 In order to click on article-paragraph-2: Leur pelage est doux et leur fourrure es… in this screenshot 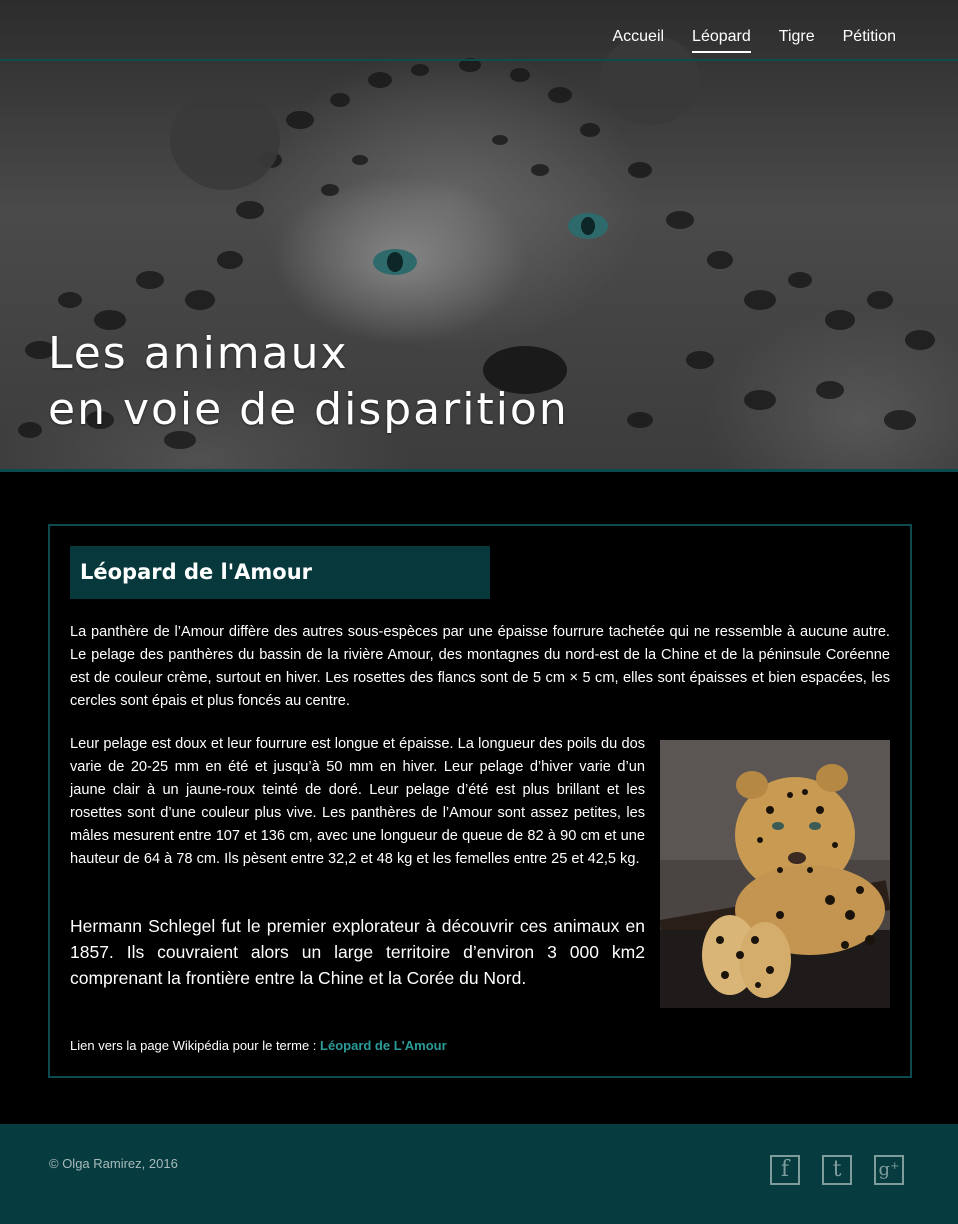, I will do `click(357, 801)`.